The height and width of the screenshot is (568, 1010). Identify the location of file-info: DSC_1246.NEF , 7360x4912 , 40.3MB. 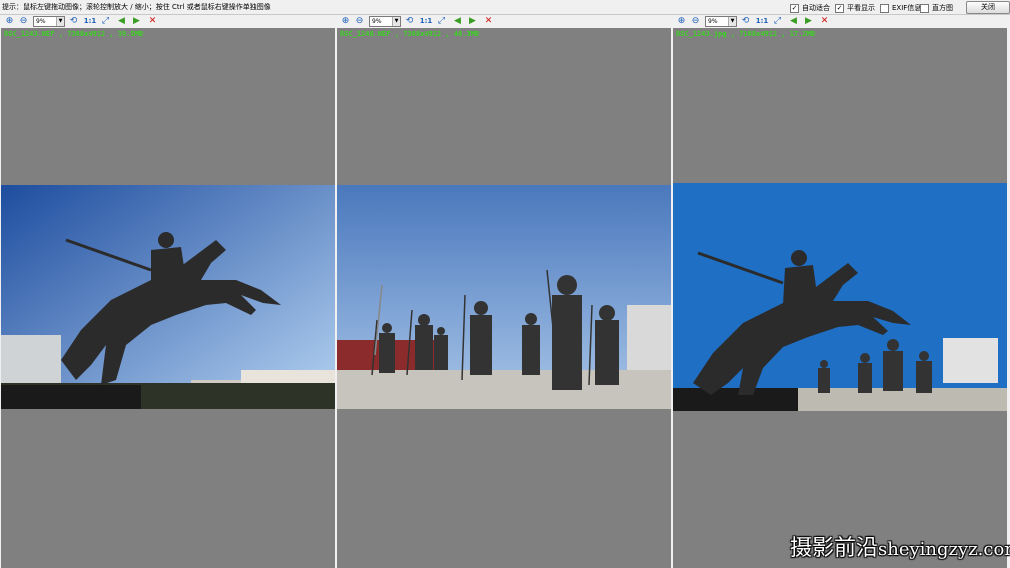
(410, 34).